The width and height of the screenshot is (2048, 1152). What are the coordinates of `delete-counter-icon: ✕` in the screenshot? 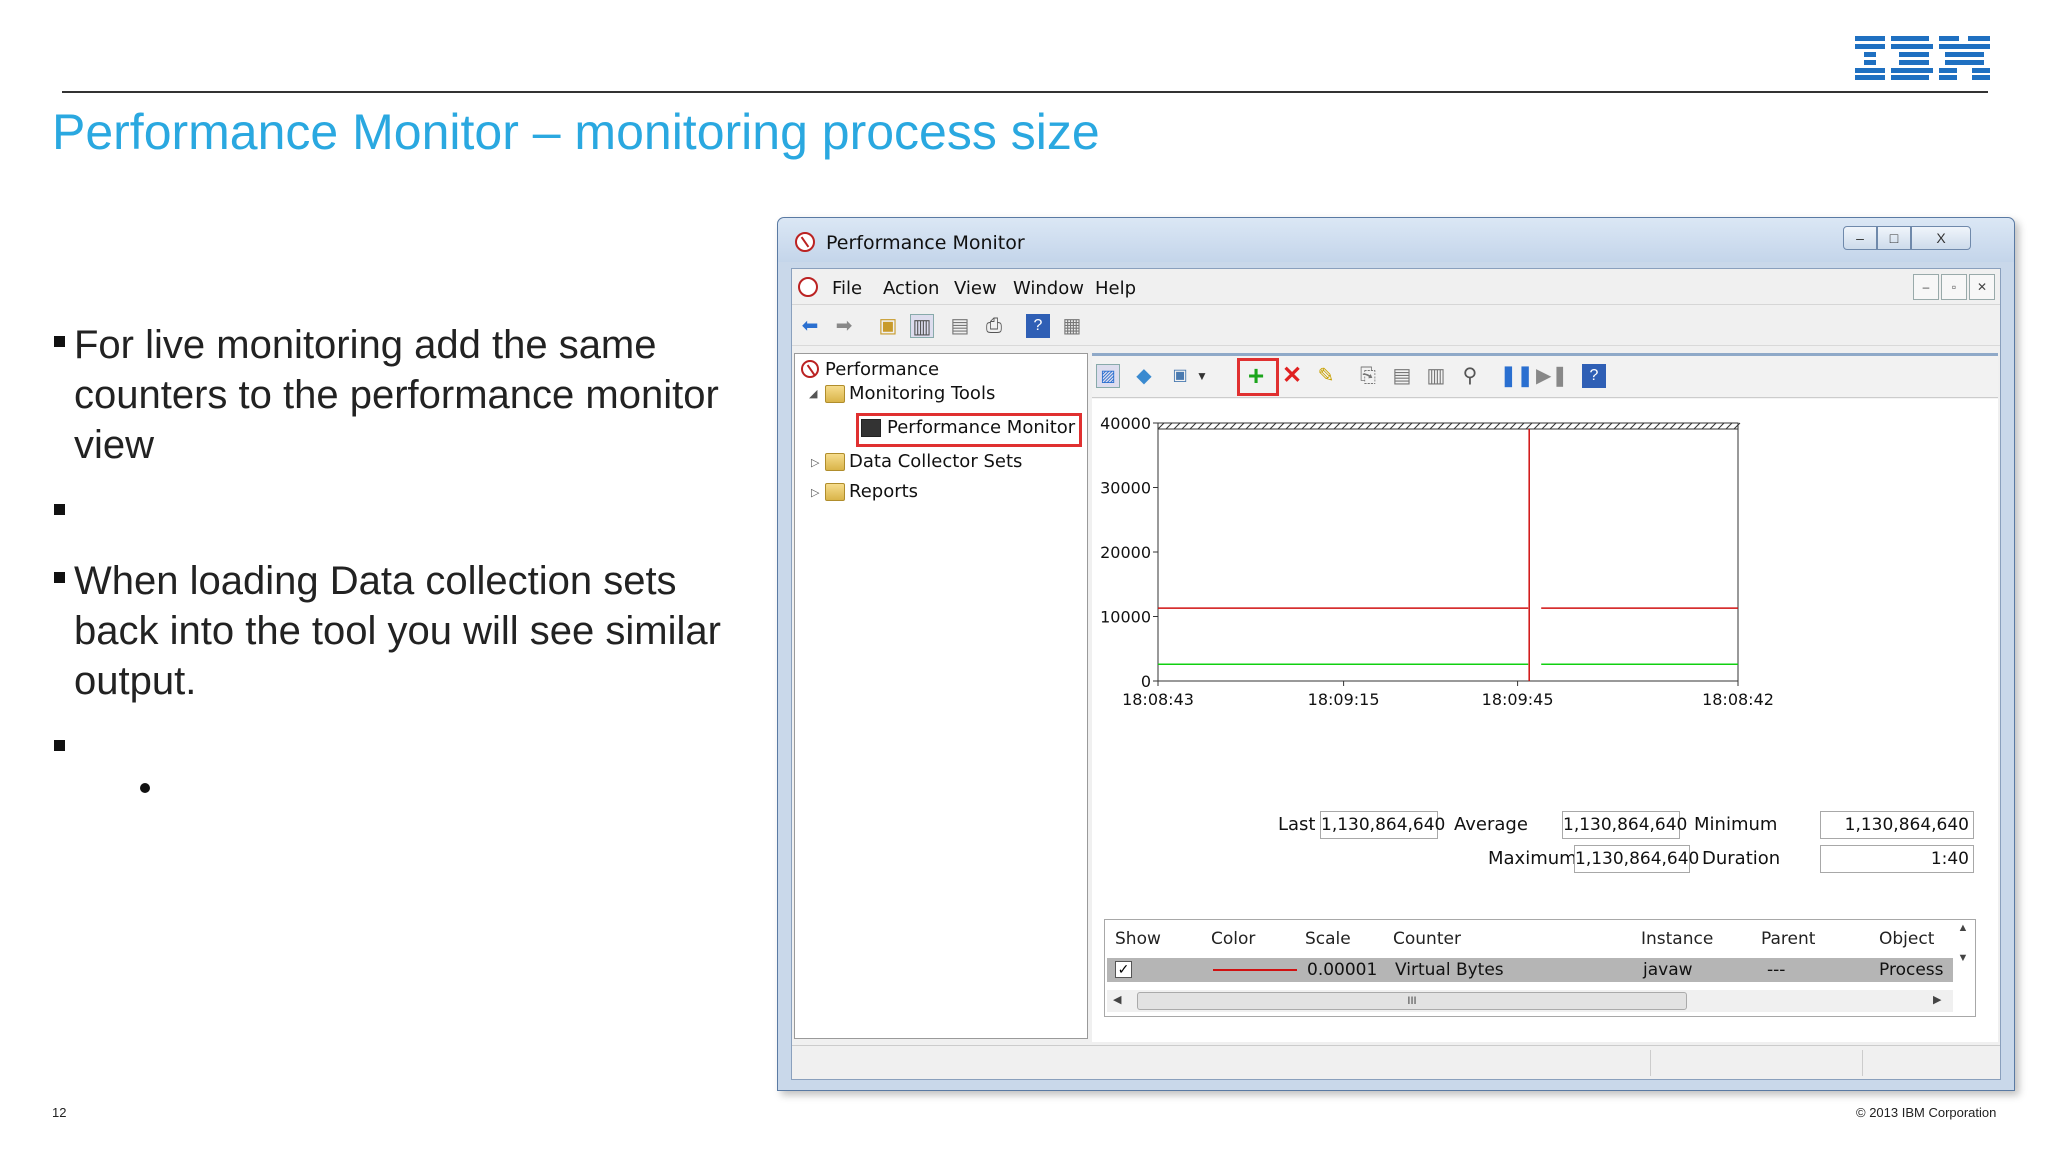 It's located at (1292, 376).